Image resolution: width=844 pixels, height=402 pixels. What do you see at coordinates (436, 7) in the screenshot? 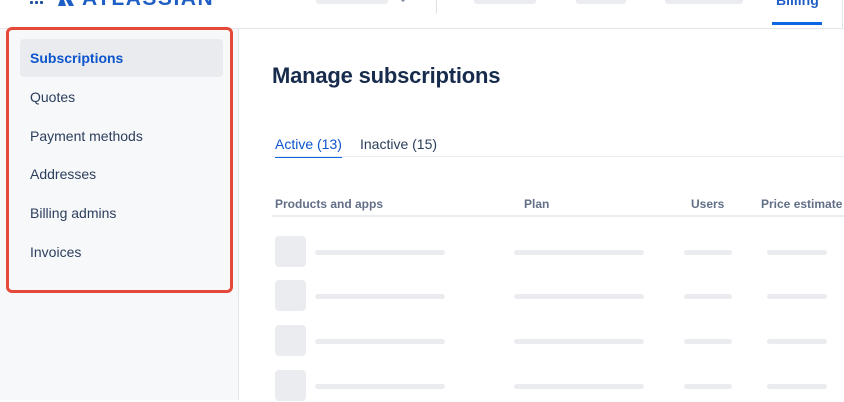
I see `nav-divider` at bounding box center [436, 7].